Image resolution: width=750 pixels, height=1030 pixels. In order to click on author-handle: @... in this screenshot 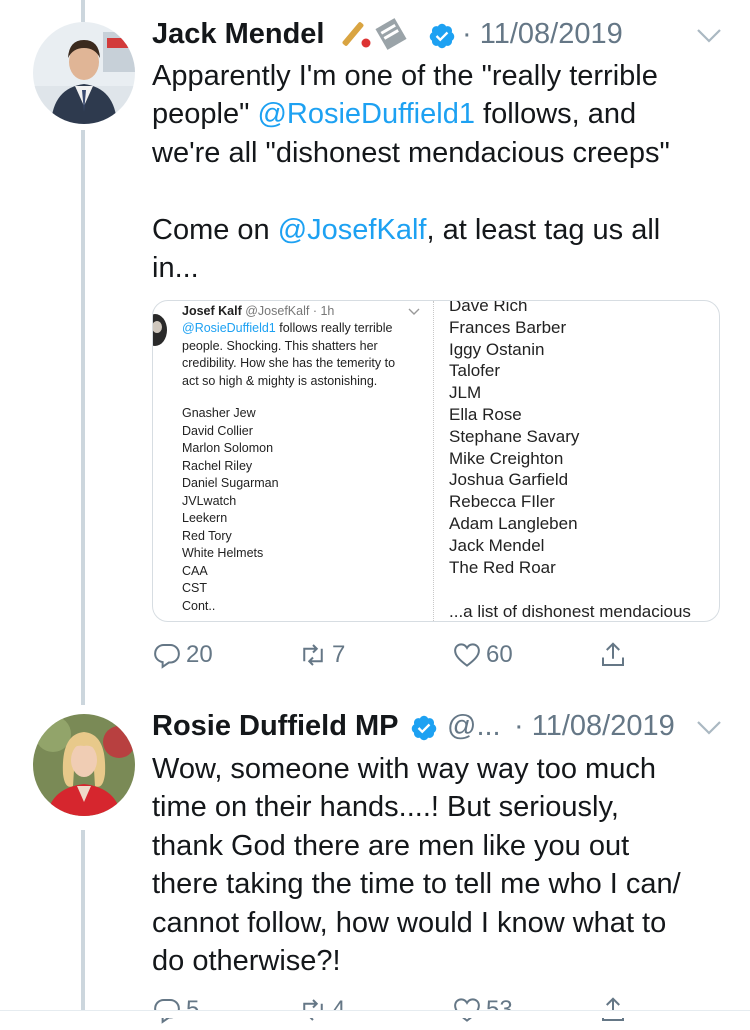, I will do `click(474, 726)`.